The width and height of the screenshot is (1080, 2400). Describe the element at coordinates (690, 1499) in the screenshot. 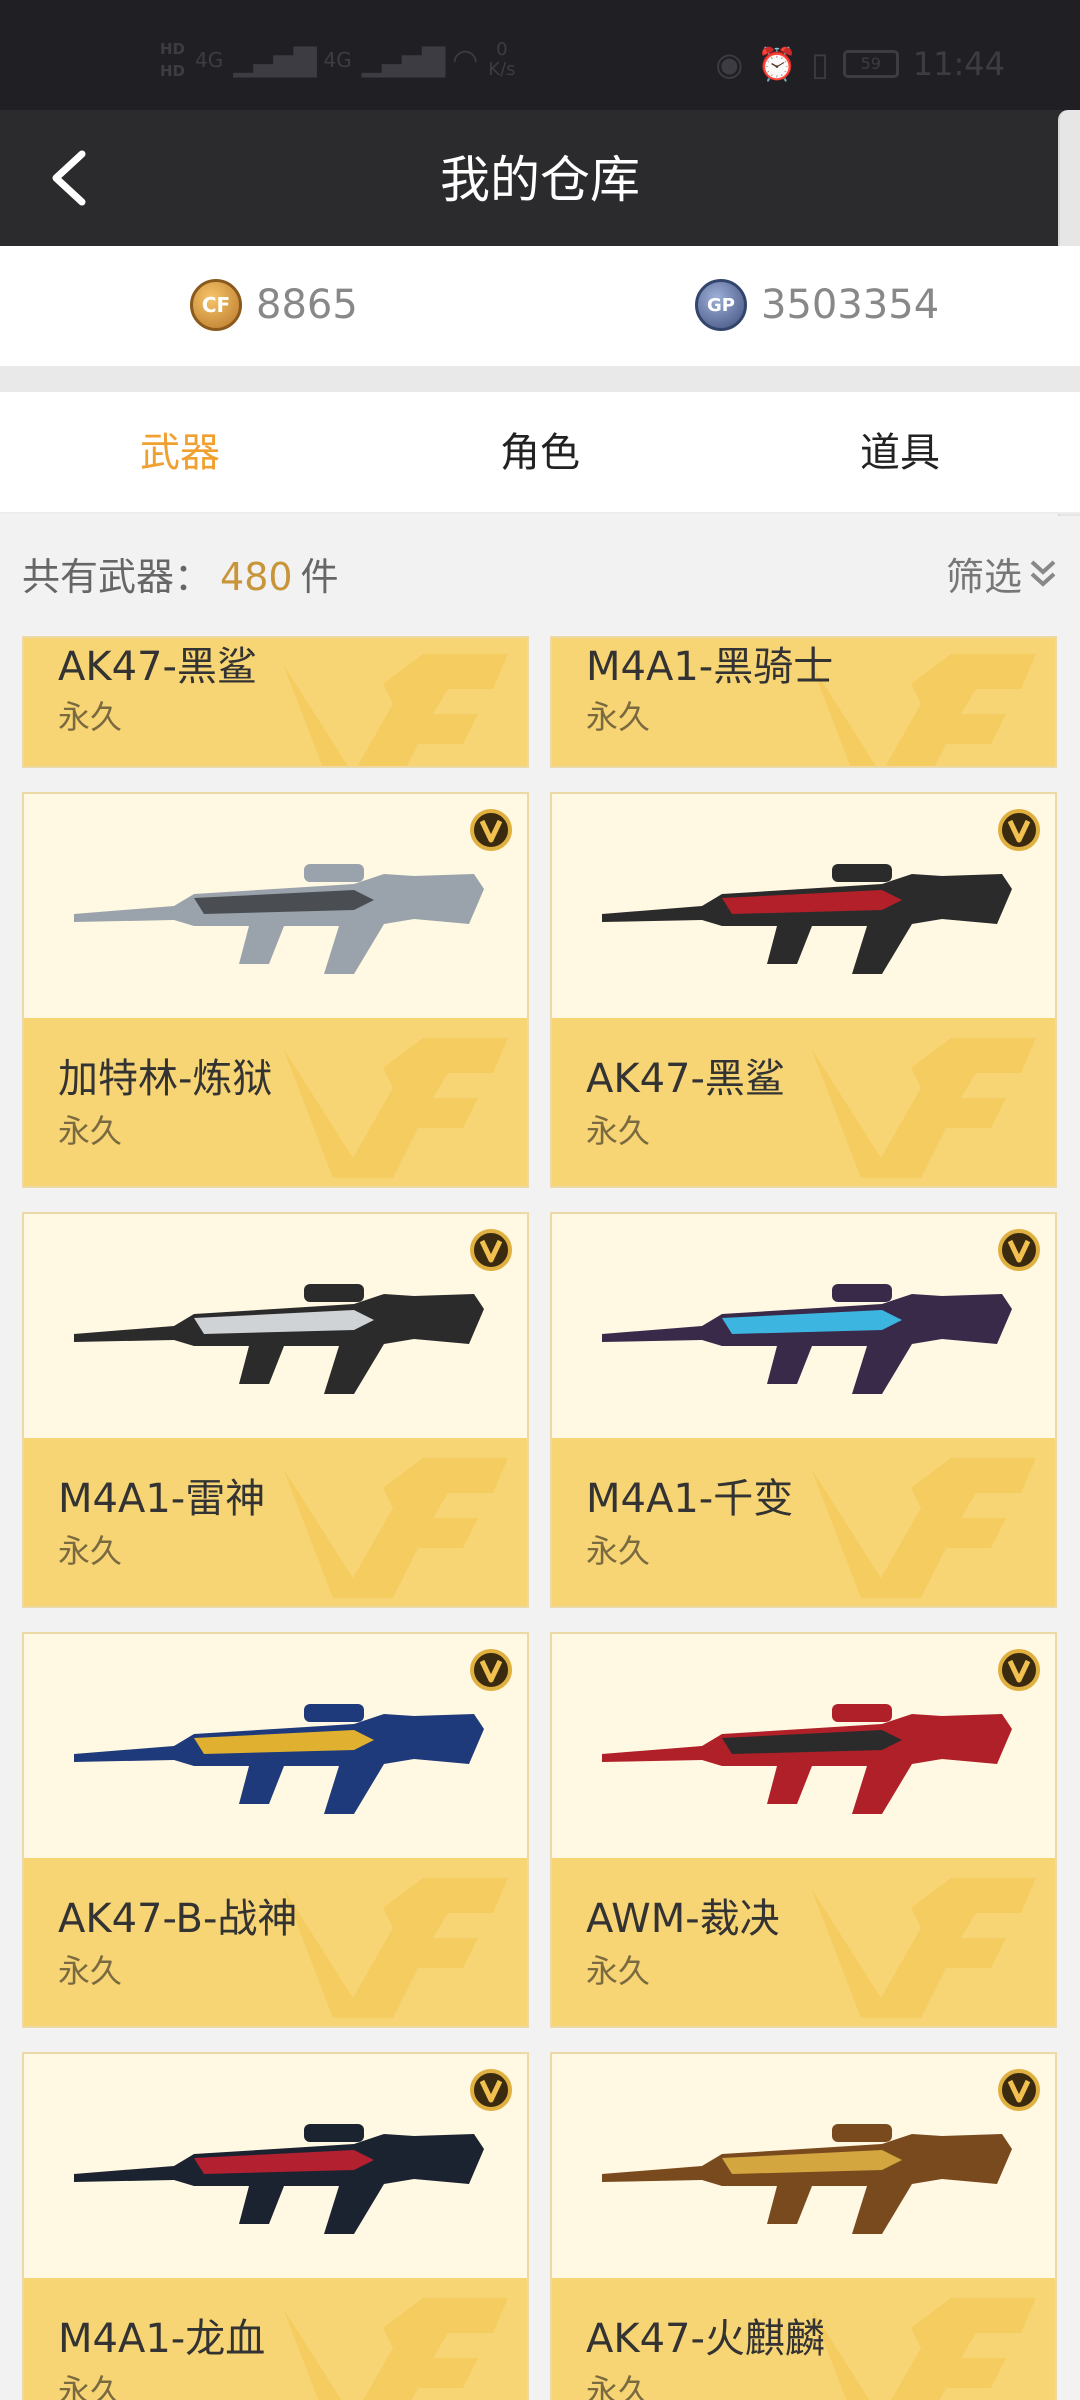

I see `weapon-name: M4A1-千变` at that location.